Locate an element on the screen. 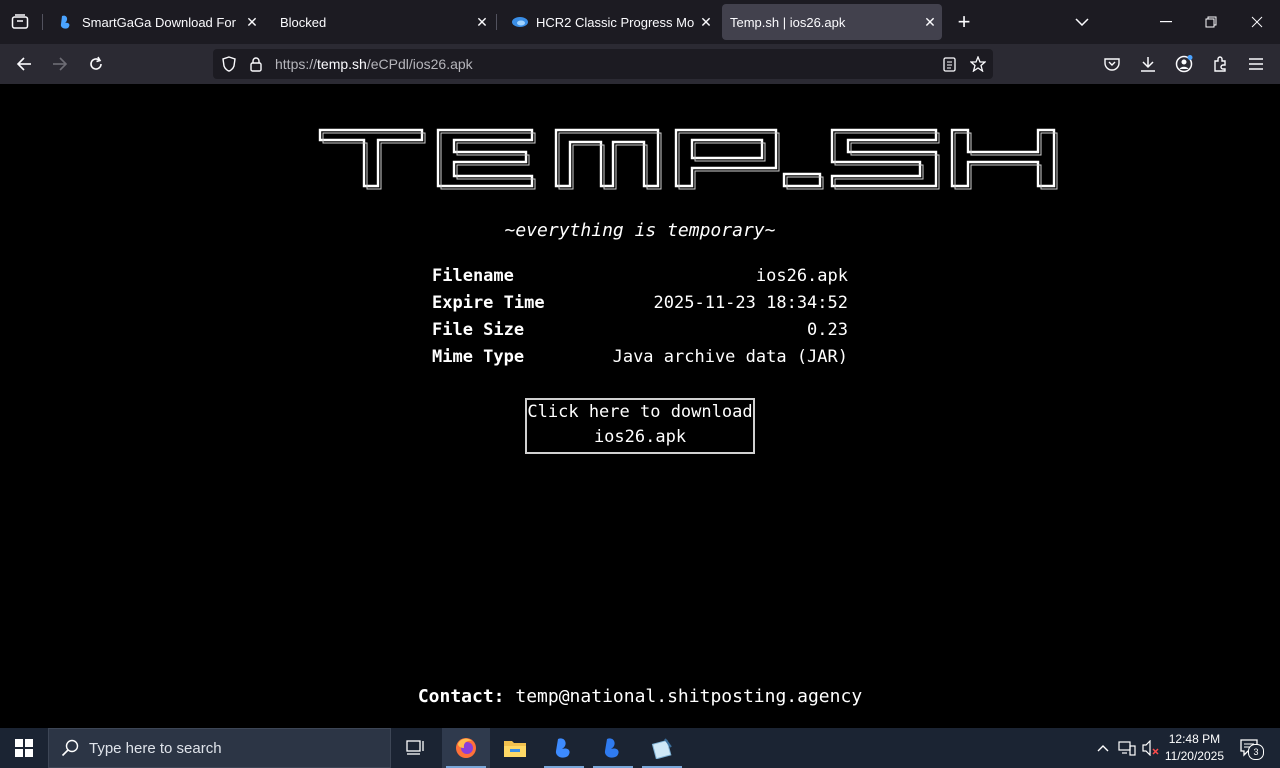 This screenshot has height=768, width=1280. clock-time: 12:48 PM is located at coordinates (1194, 739).